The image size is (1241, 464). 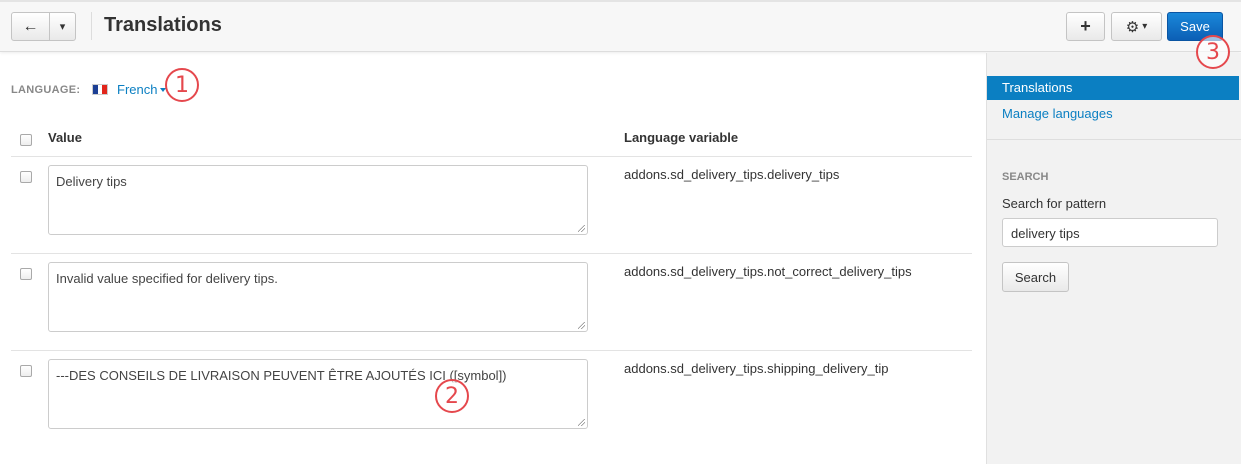 I want to click on search-button: Search, so click(x=1035, y=277).